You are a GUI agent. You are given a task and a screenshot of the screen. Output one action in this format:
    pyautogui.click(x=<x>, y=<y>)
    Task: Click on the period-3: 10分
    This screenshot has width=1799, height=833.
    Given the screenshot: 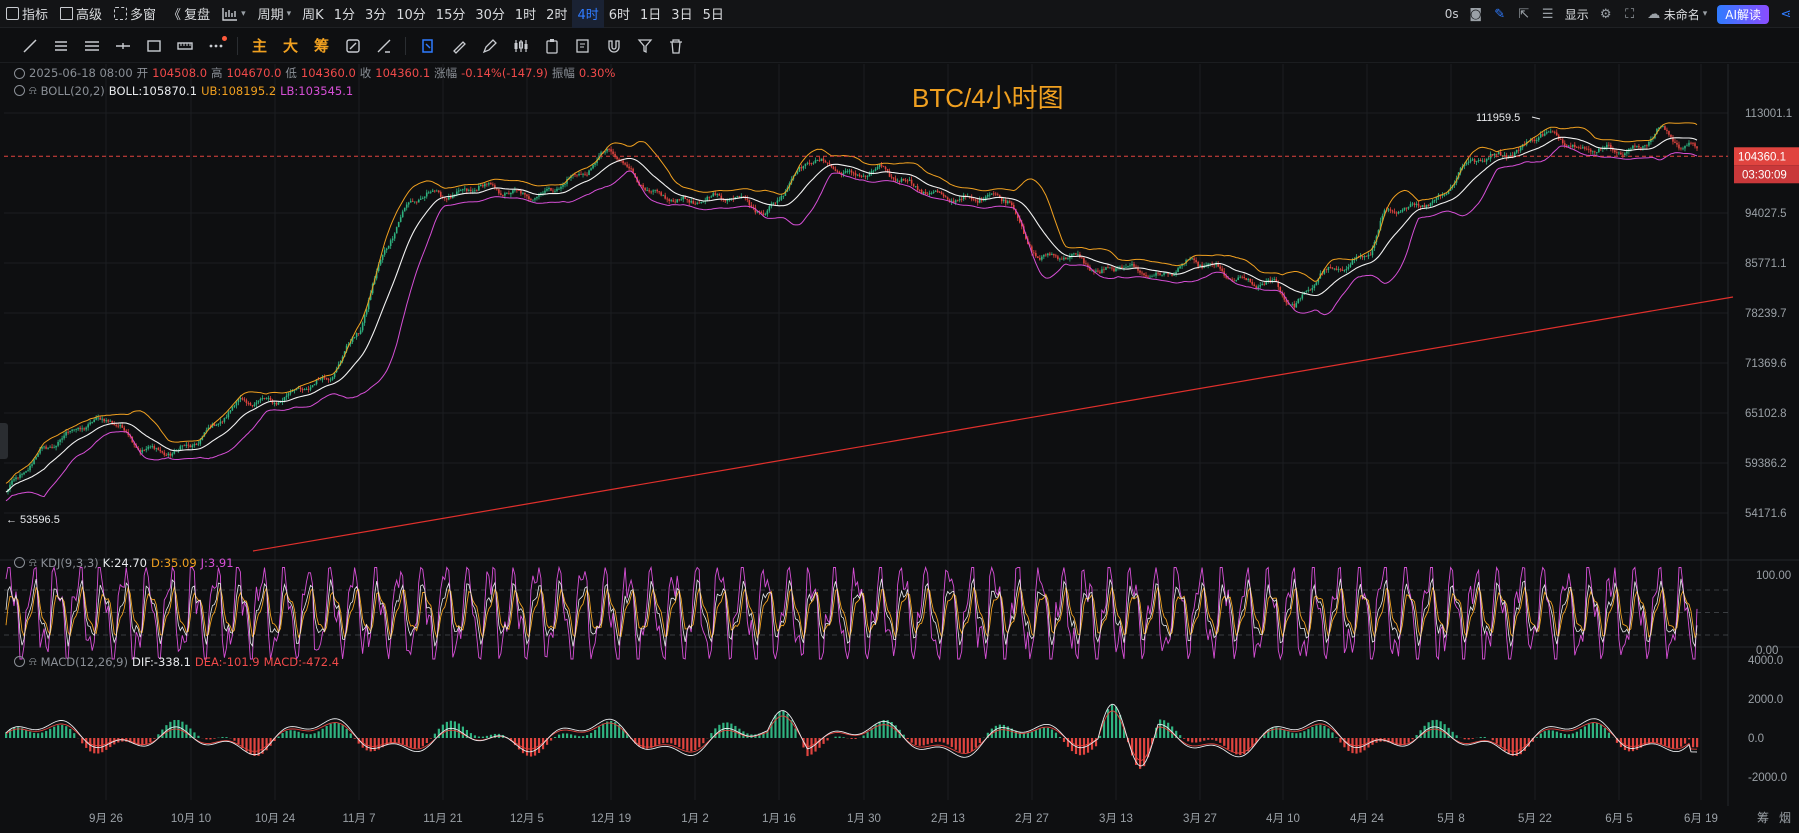 What is the action you would take?
    pyautogui.click(x=411, y=14)
    